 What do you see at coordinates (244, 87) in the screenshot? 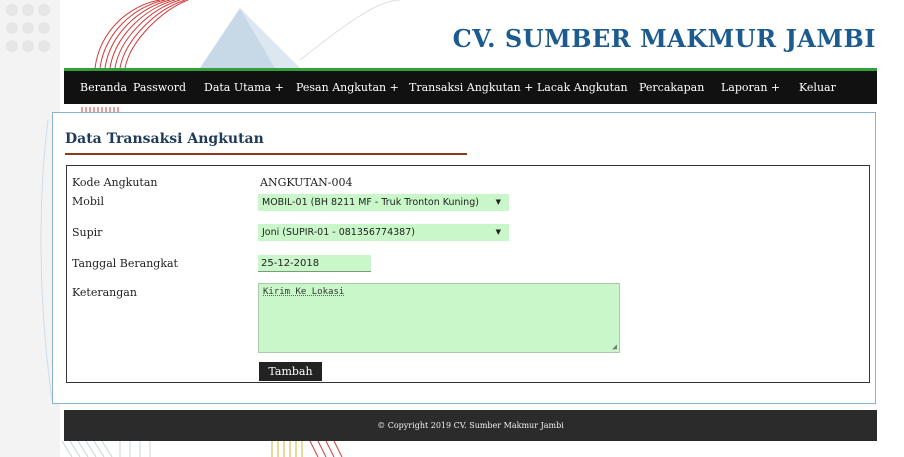
I see `nav-item-data-utama: Data Utama +` at bounding box center [244, 87].